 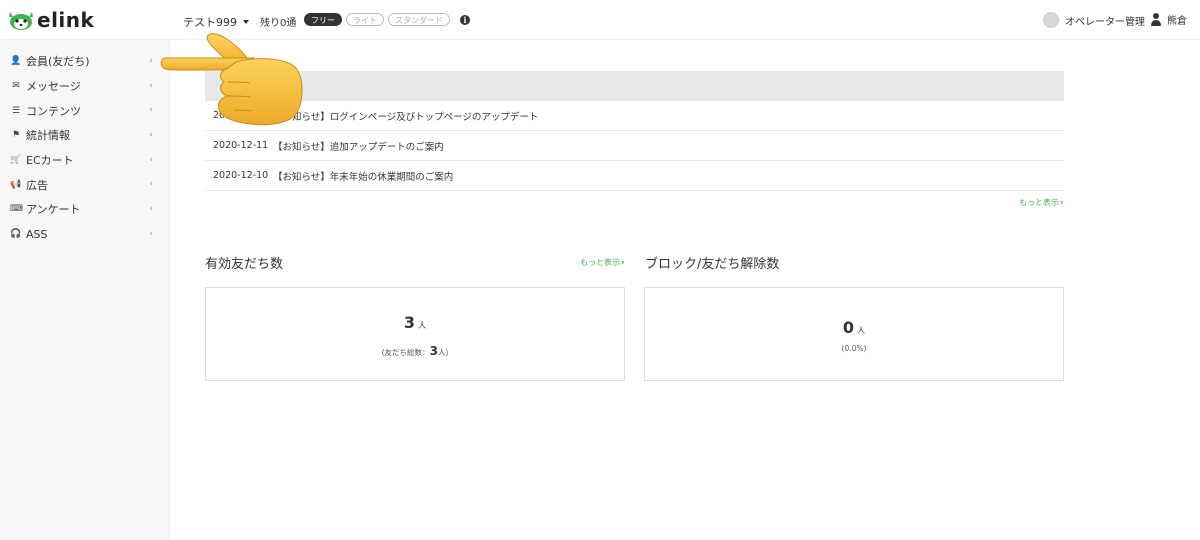 What do you see at coordinates (1051, 20) in the screenshot?
I see `operator-avatar-icon` at bounding box center [1051, 20].